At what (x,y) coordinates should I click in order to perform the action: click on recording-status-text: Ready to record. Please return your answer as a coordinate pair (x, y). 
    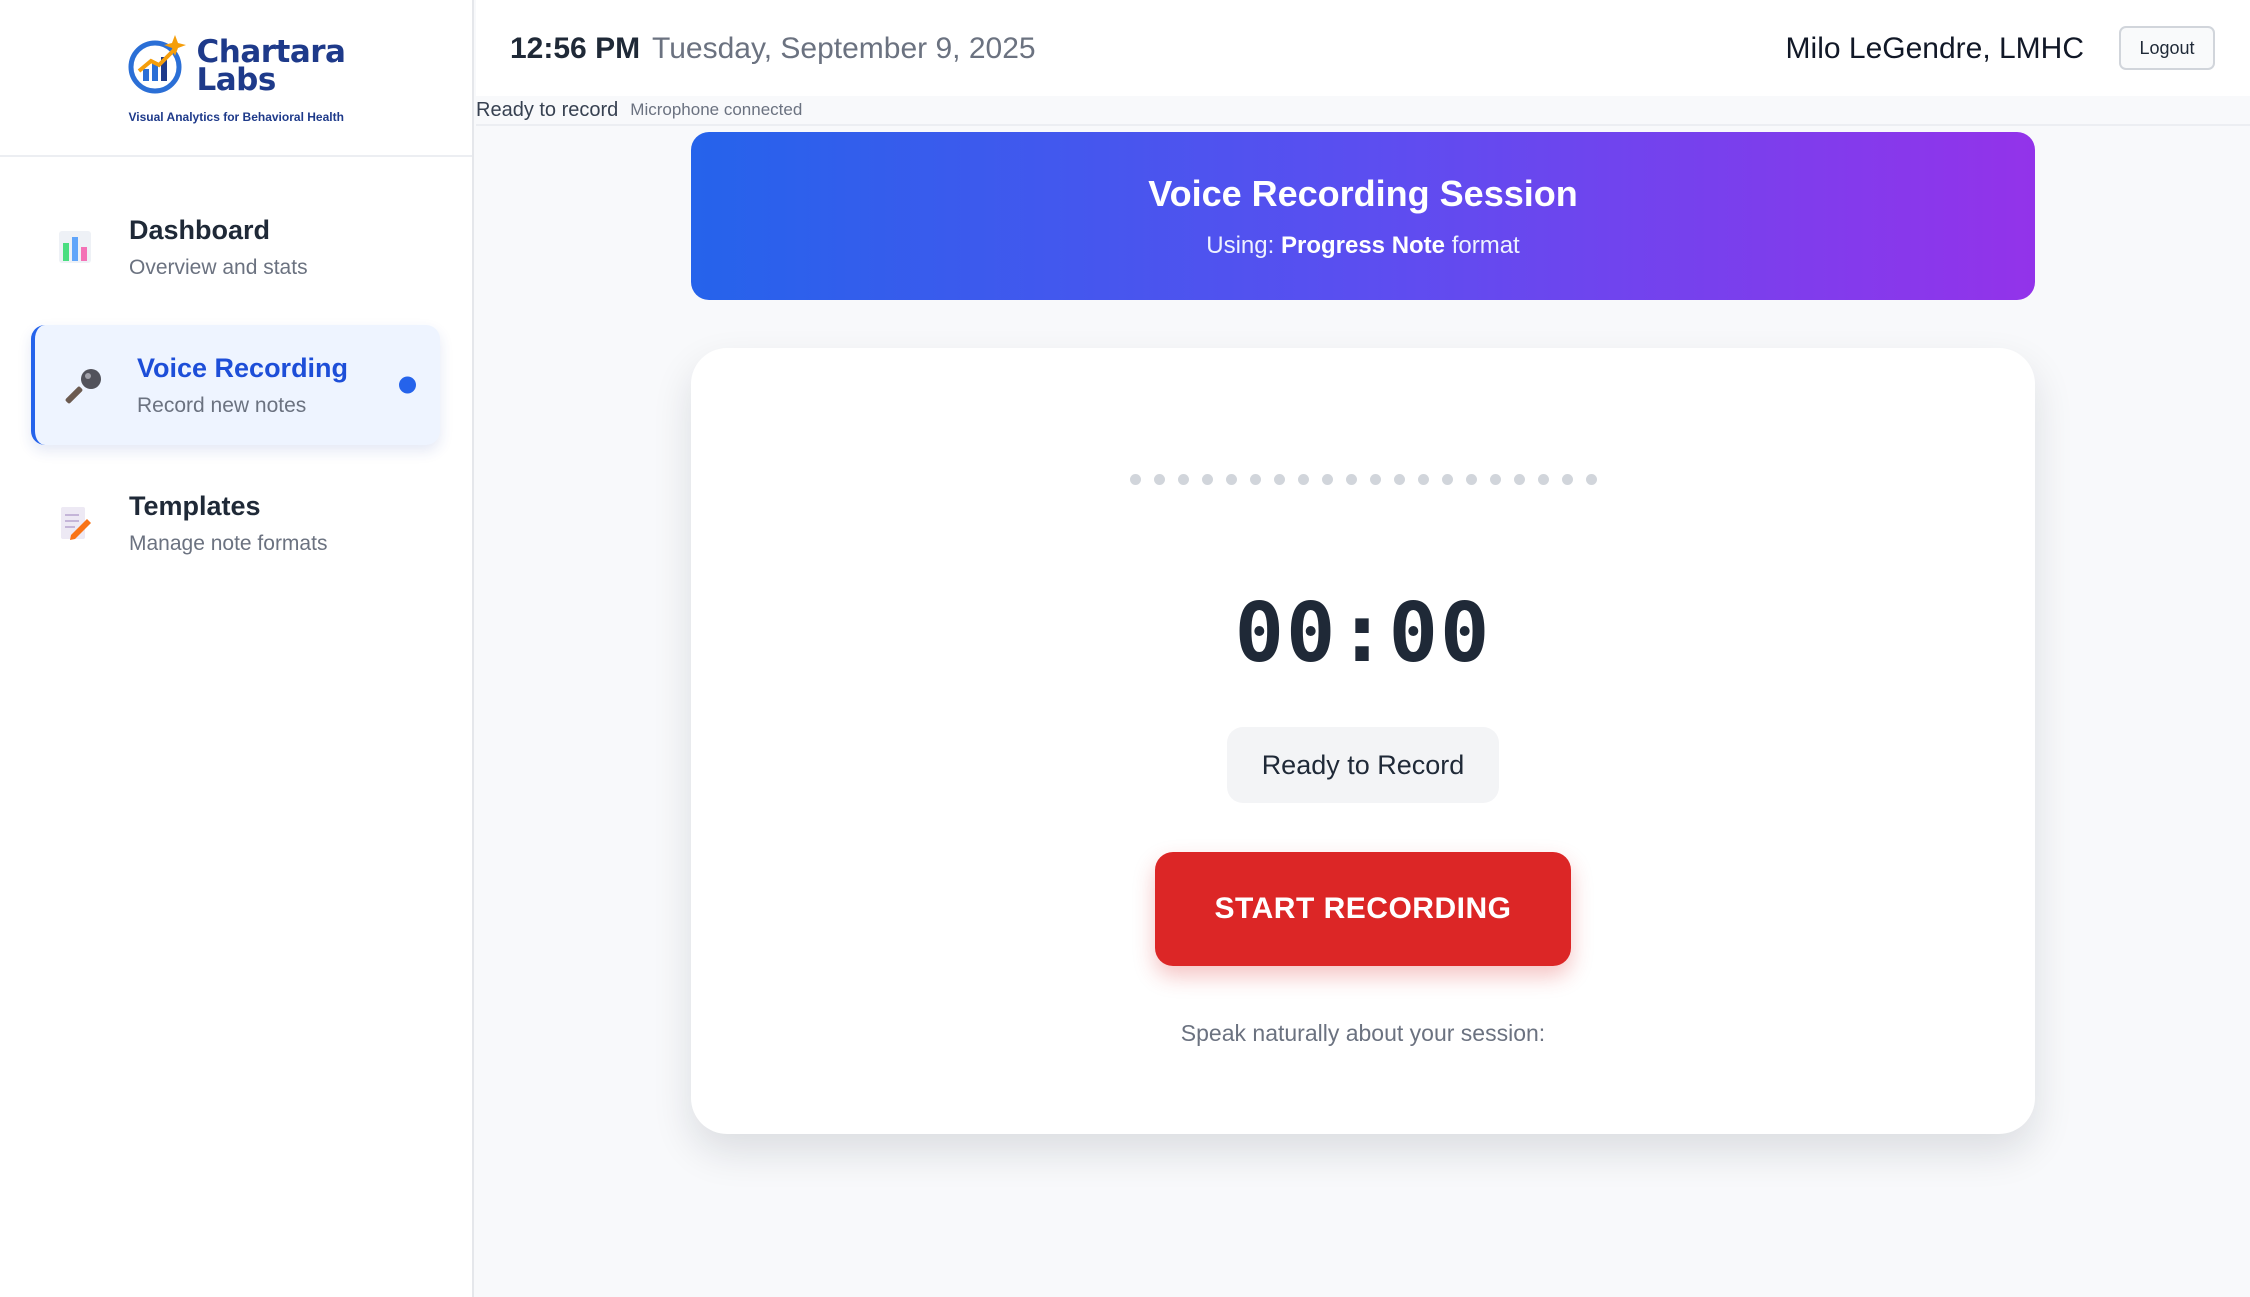
    Looking at the image, I should click on (547, 109).